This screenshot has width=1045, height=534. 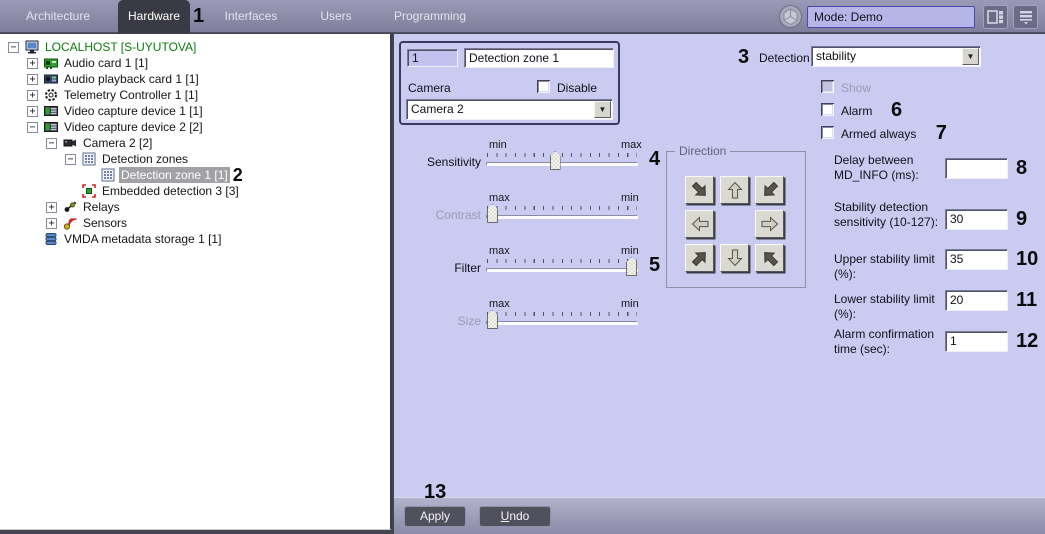 What do you see at coordinates (432, 58) in the screenshot?
I see `zone-id-input: 1` at bounding box center [432, 58].